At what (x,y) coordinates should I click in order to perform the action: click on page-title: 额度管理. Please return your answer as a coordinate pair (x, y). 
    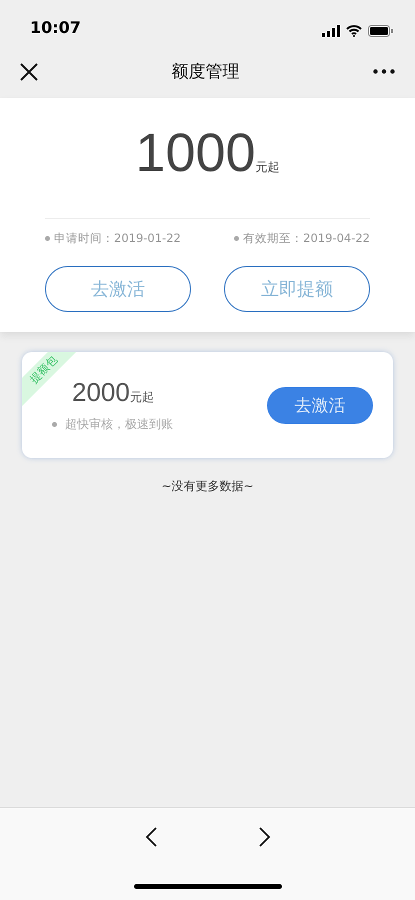
    Looking at the image, I should click on (206, 72).